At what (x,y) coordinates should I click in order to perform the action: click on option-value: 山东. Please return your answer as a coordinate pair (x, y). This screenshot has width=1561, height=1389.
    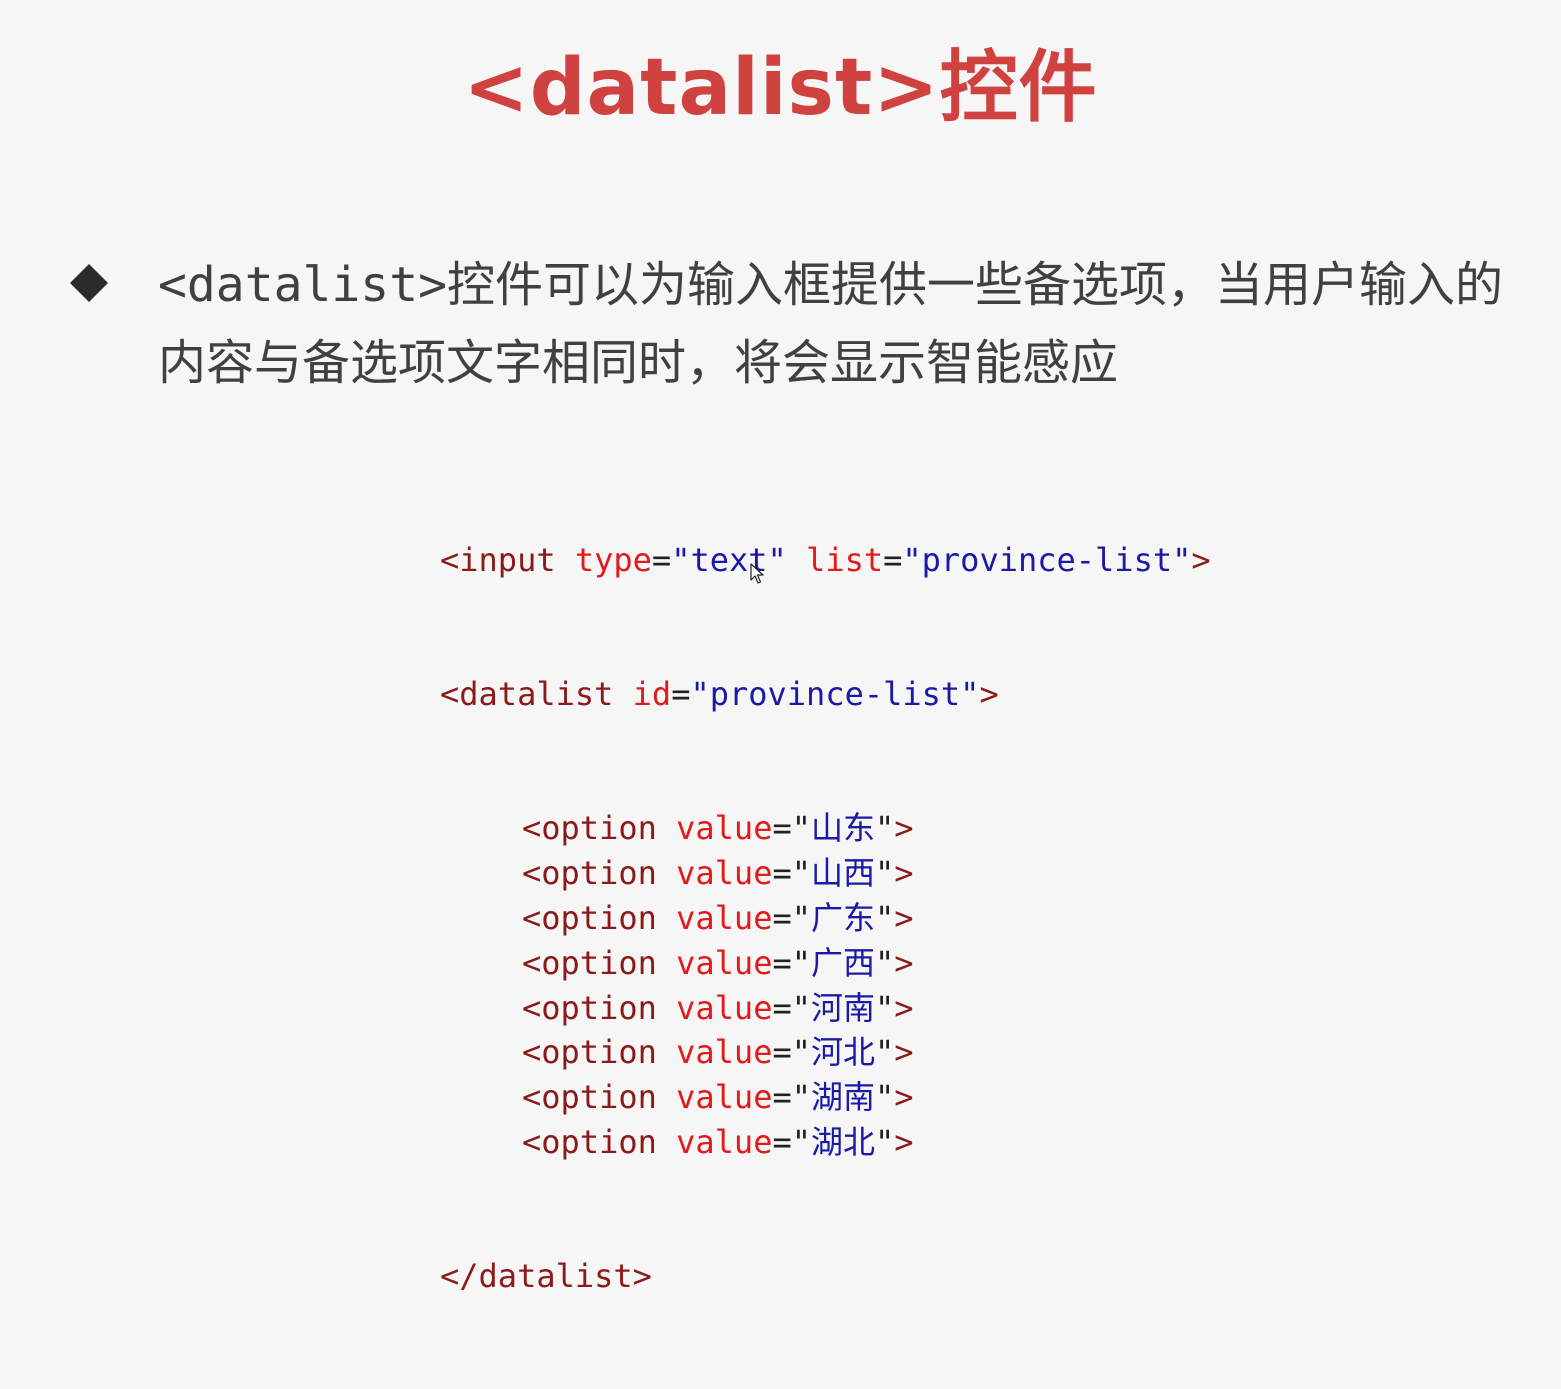
    Looking at the image, I should click on (842, 828).